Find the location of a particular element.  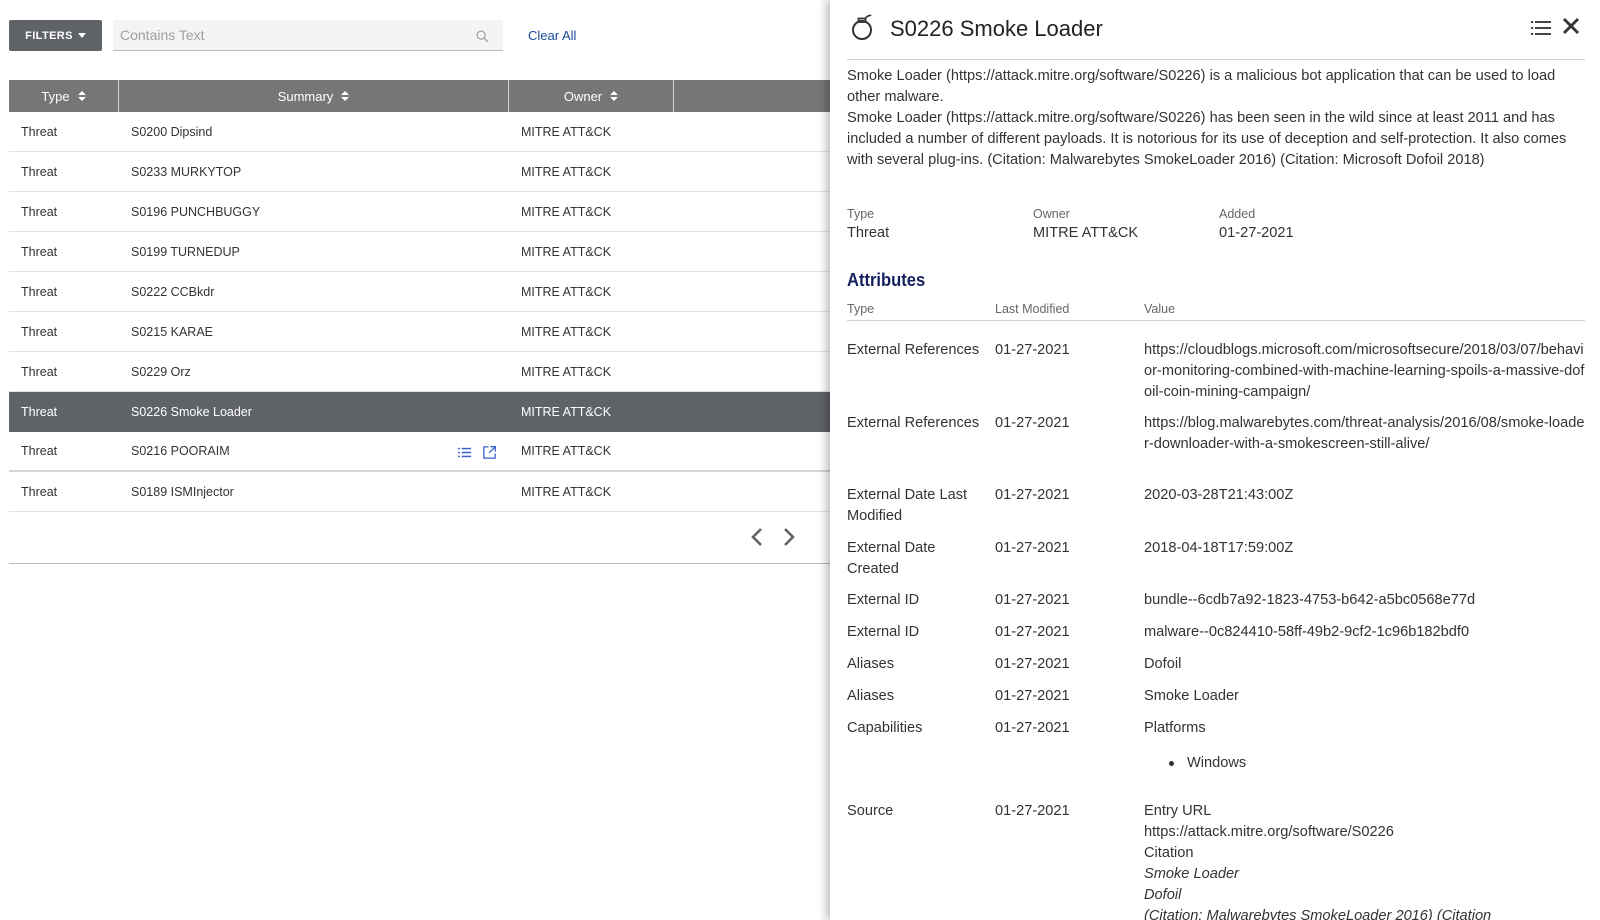

table-row: Threat S0189 ISMInjector MITRE ATT&CK is located at coordinates (419, 492).